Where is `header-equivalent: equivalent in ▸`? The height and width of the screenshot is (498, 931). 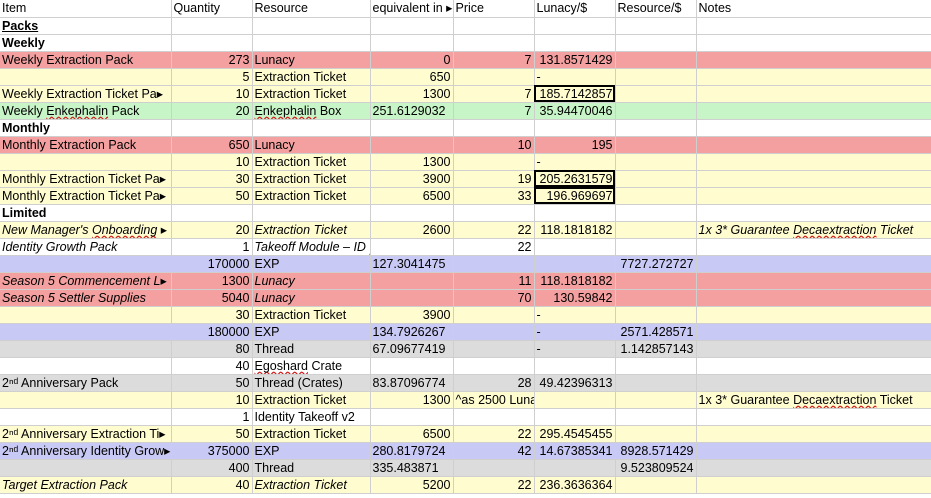
header-equivalent: equivalent in ▸ is located at coordinates (412, 9).